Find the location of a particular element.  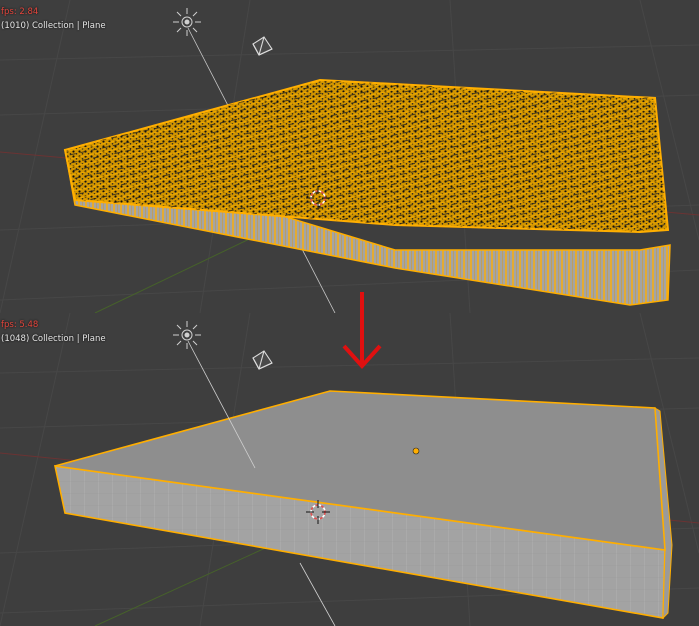

viewport-stats-bottom: fps: 5.48 (1048) Collection | Plane is located at coordinates (53, 332).